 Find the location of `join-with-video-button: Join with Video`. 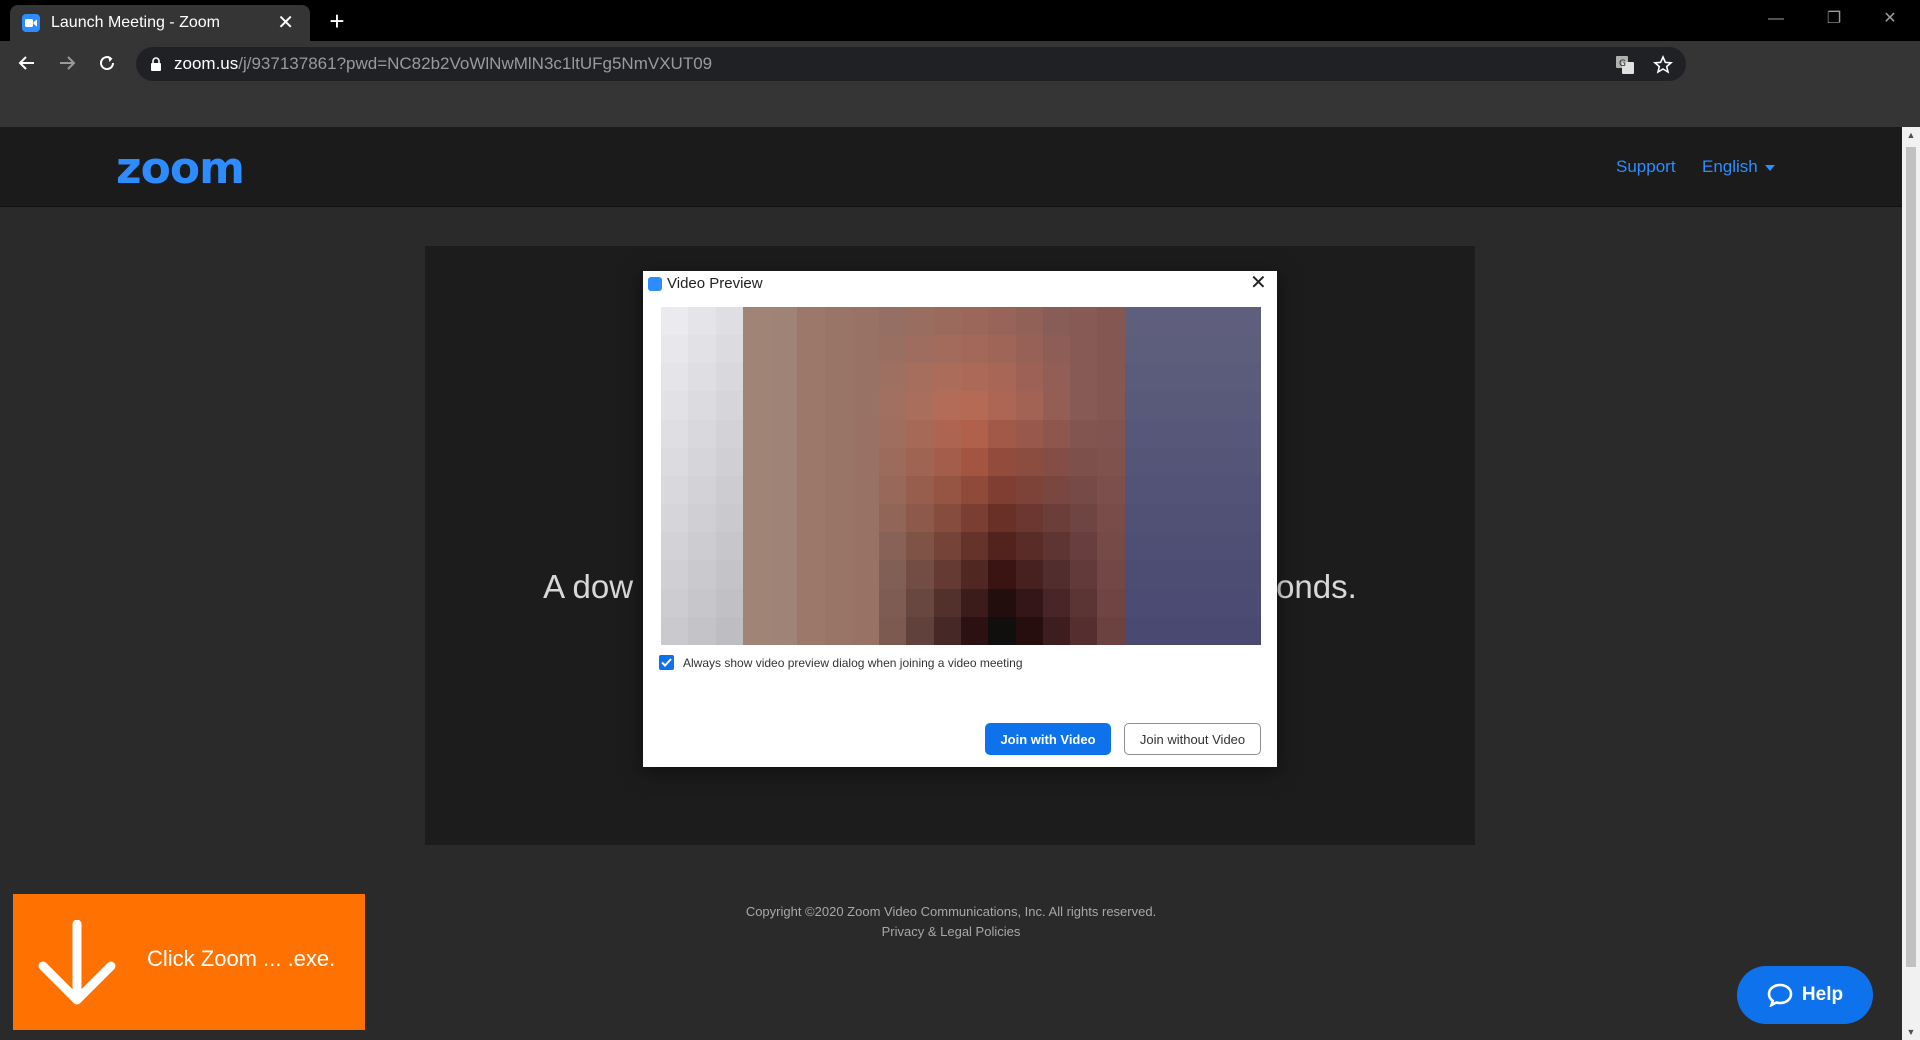

join-with-video-button: Join with Video is located at coordinates (1048, 739).